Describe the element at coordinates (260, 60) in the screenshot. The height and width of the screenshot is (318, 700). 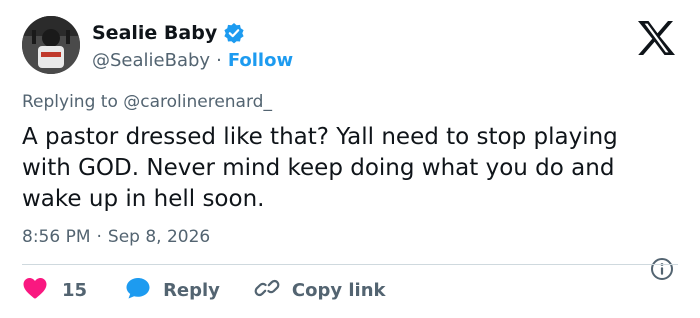
I see `follow-button: Follow` at that location.